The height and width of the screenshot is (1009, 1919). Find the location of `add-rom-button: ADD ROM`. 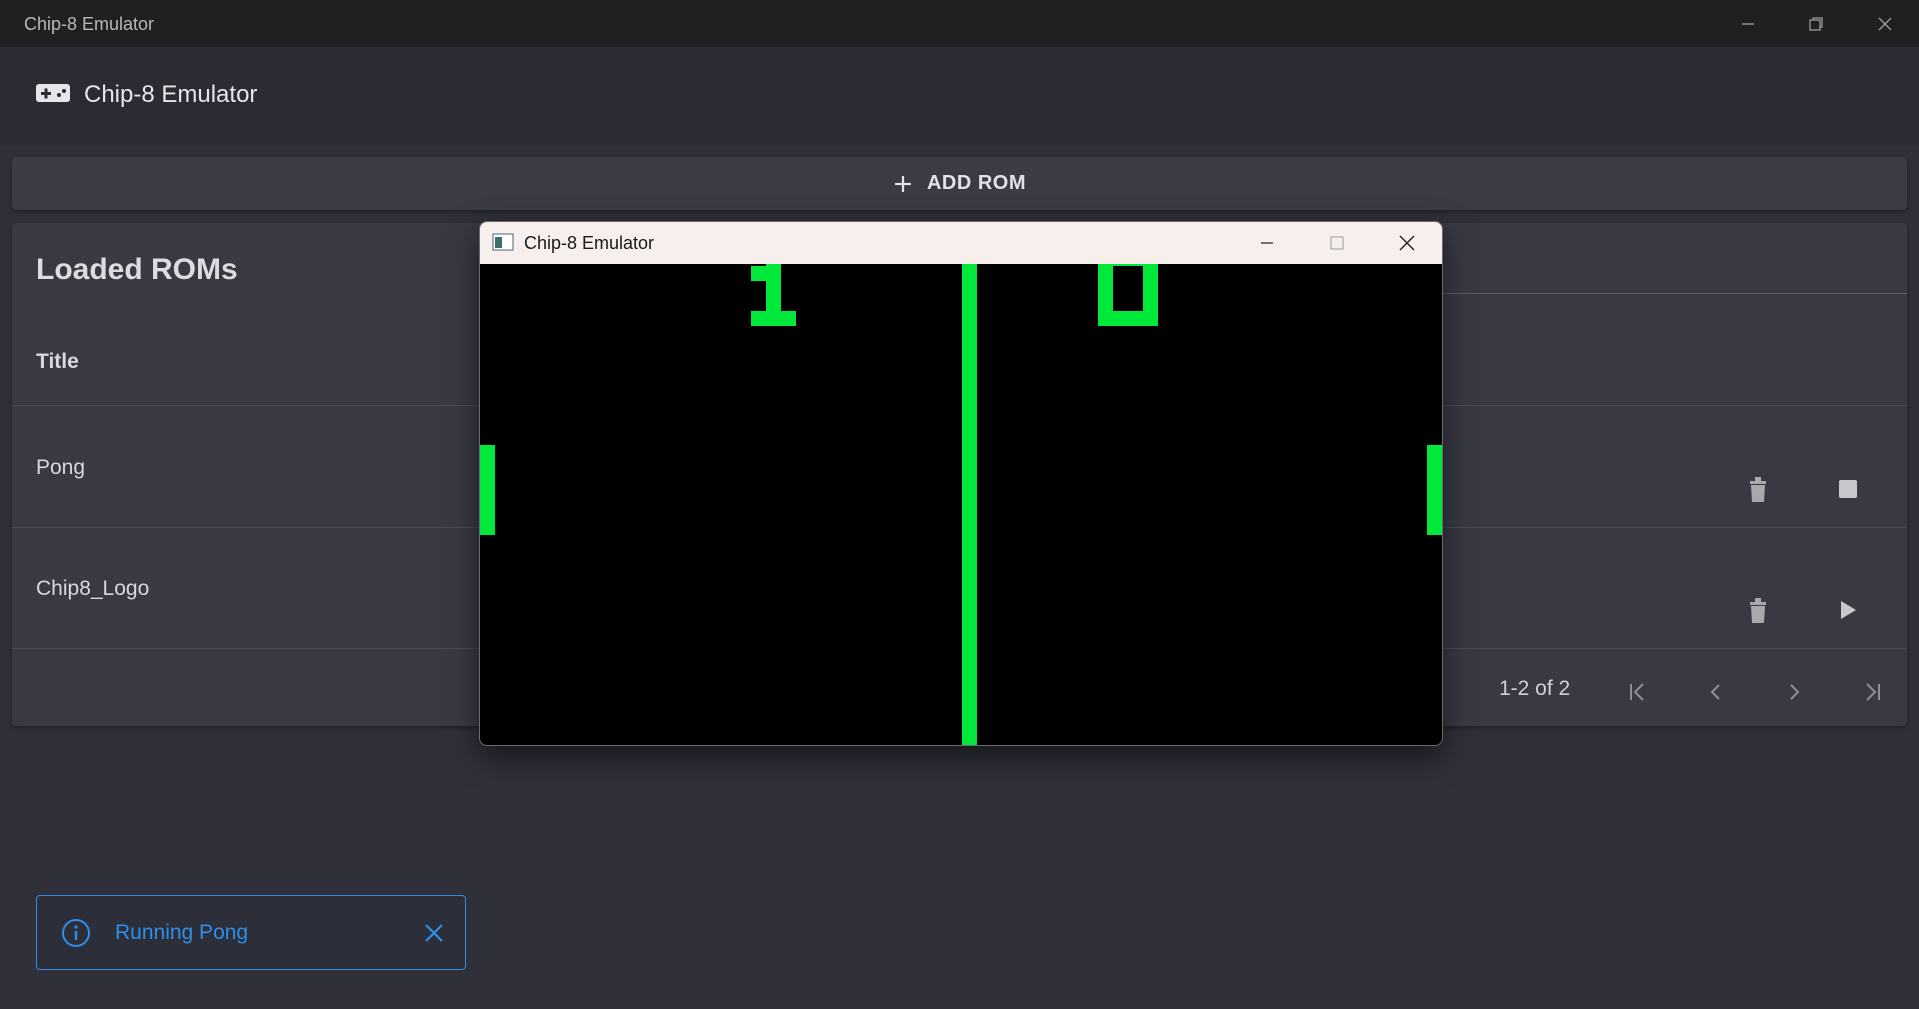

add-rom-button: ADD ROM is located at coordinates (959, 183).